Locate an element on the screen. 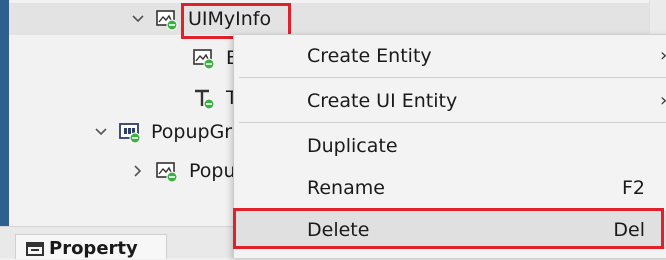 This screenshot has width=666, height=260. menu-item-rename: Rename F2 is located at coordinates (450, 188).